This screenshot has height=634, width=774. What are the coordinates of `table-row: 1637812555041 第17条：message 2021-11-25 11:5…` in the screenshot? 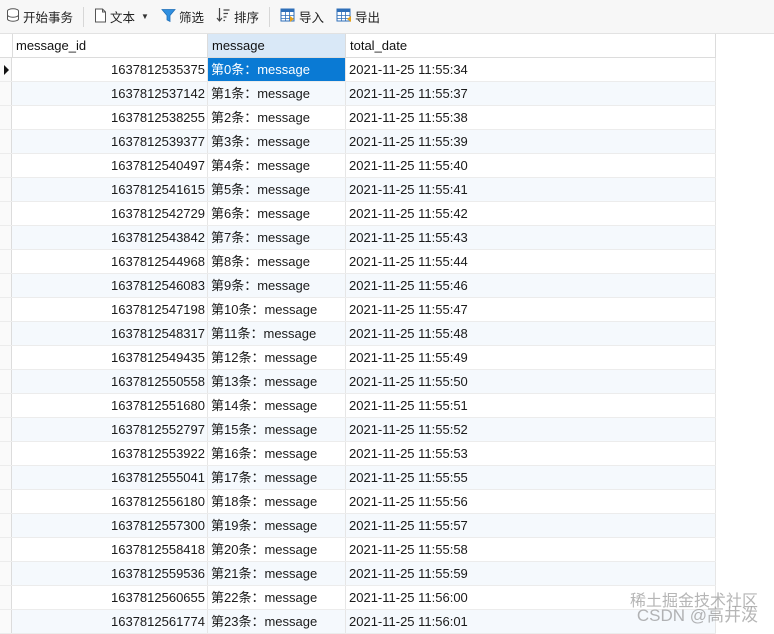 It's located at (358, 478).